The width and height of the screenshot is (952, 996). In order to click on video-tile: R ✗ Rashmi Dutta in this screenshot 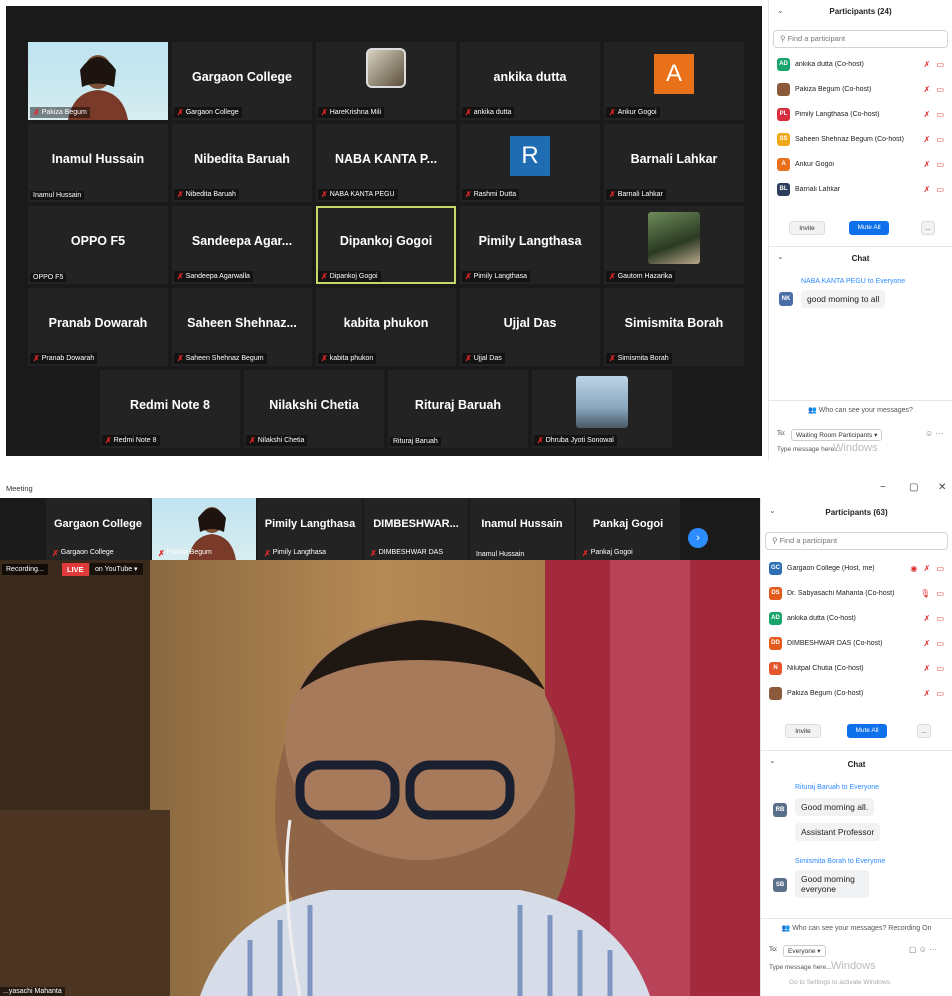, I will do `click(530, 163)`.